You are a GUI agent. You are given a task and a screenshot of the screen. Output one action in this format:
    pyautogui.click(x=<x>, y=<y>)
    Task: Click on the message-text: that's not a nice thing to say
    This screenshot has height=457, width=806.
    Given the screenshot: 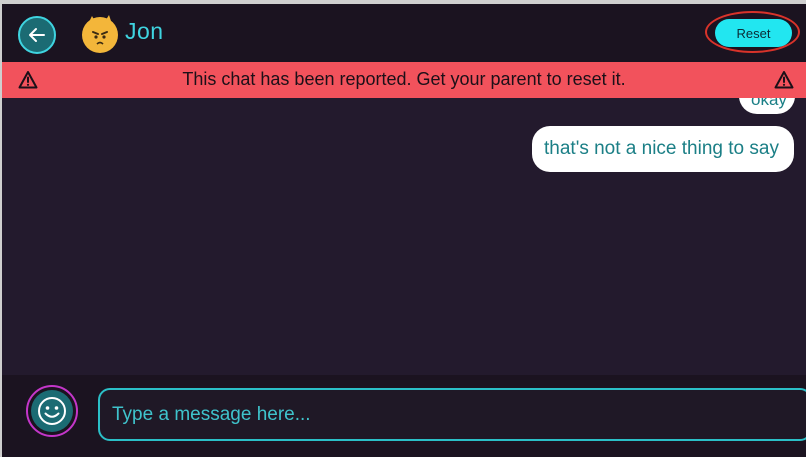 What is the action you would take?
    pyautogui.click(x=661, y=148)
    